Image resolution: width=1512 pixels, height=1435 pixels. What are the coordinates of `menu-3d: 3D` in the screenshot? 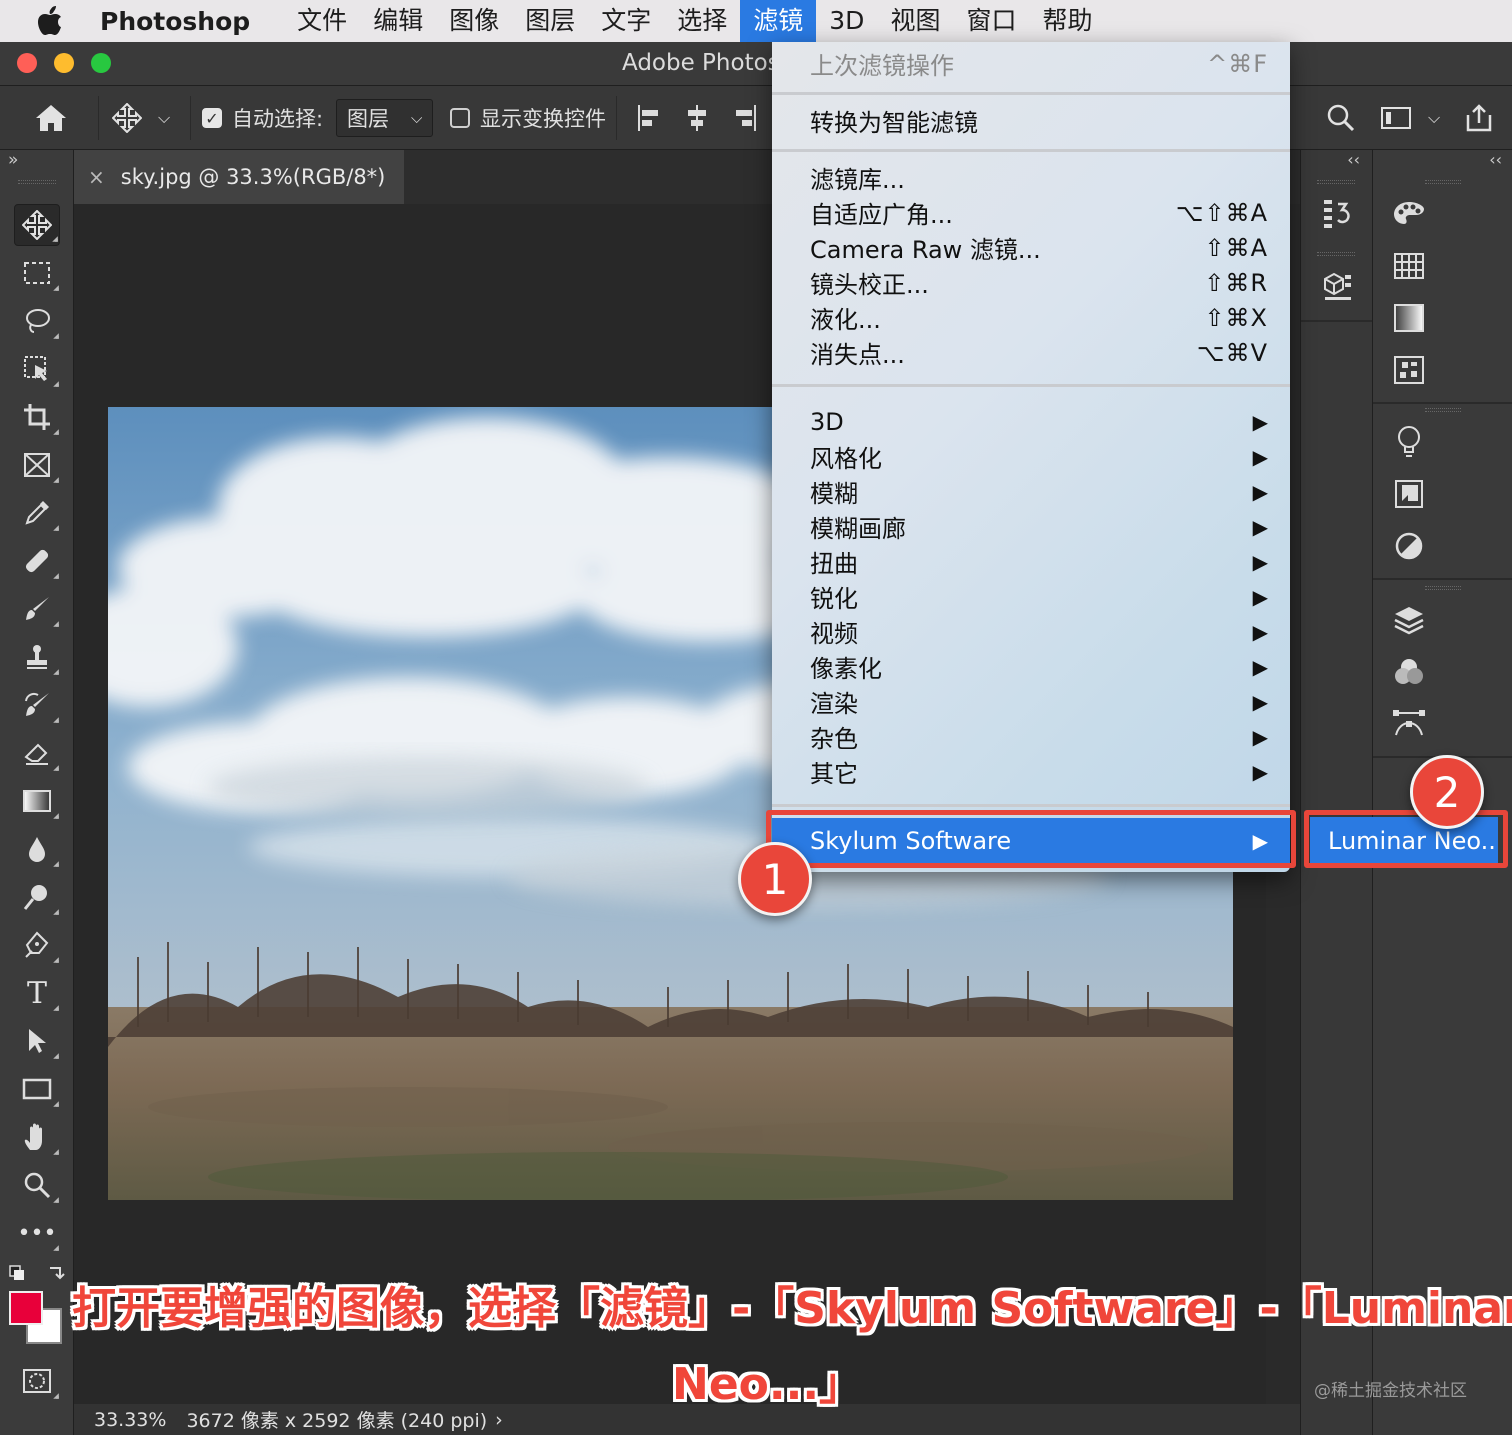 It's located at (846, 21).